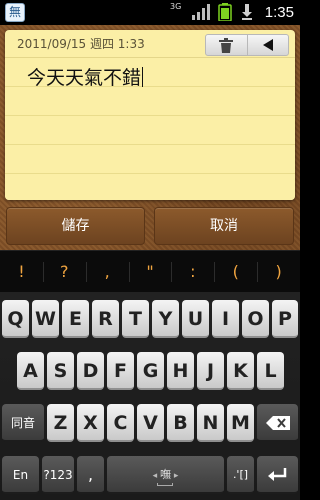  I want to click on key-v: V, so click(150, 423).